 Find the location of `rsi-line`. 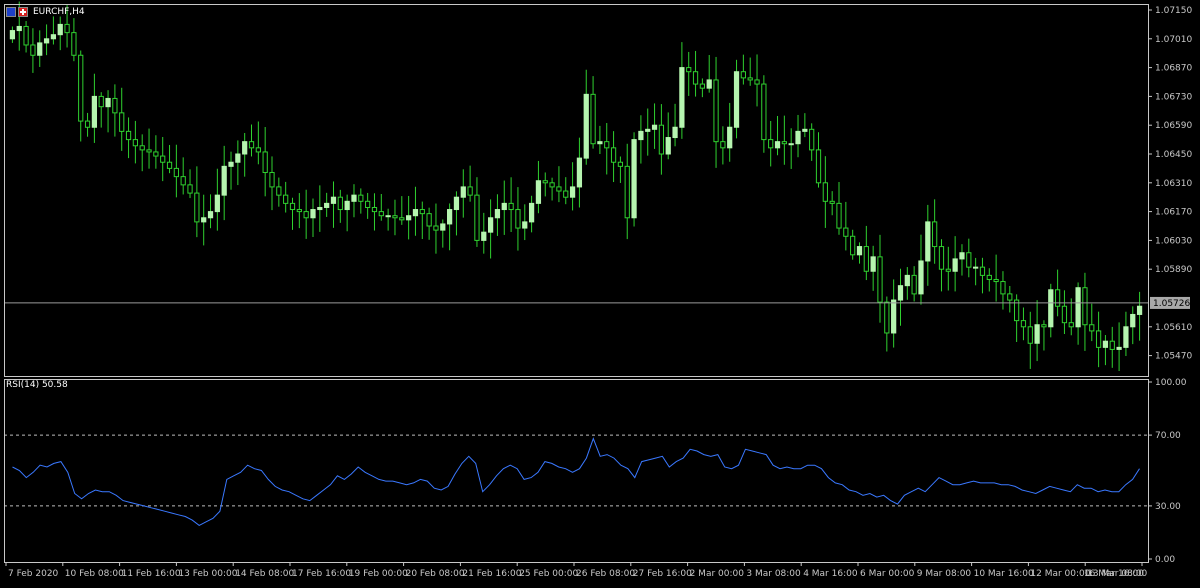

rsi-line is located at coordinates (576, 481).